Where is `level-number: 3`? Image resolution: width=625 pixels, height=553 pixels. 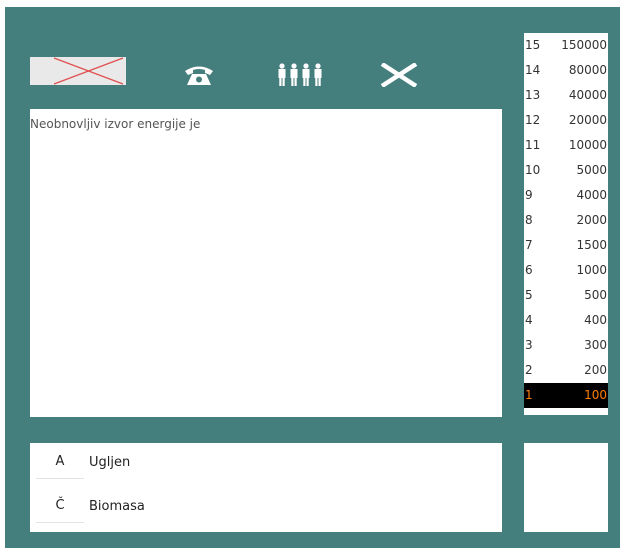
level-number: 3 is located at coordinates (529, 345).